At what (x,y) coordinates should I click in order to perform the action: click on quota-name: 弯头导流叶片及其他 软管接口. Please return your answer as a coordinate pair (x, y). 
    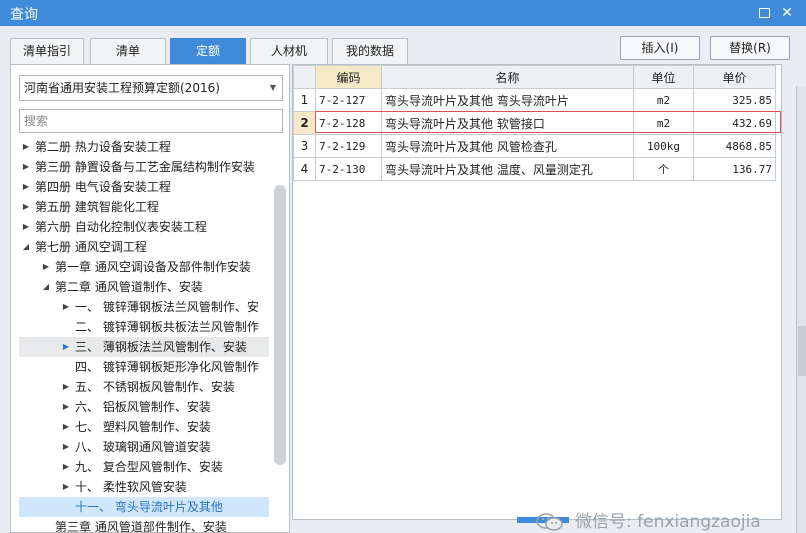
    Looking at the image, I should click on (507, 123).